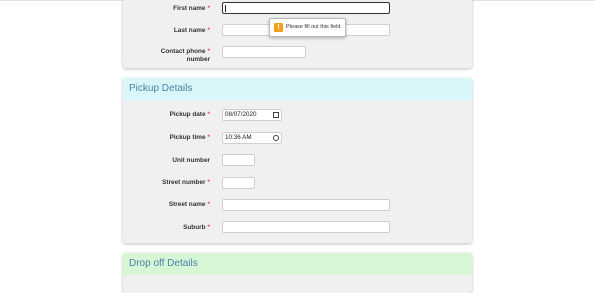 This screenshot has width=595, height=293. What do you see at coordinates (276, 138) in the screenshot?
I see `clock-icon` at bounding box center [276, 138].